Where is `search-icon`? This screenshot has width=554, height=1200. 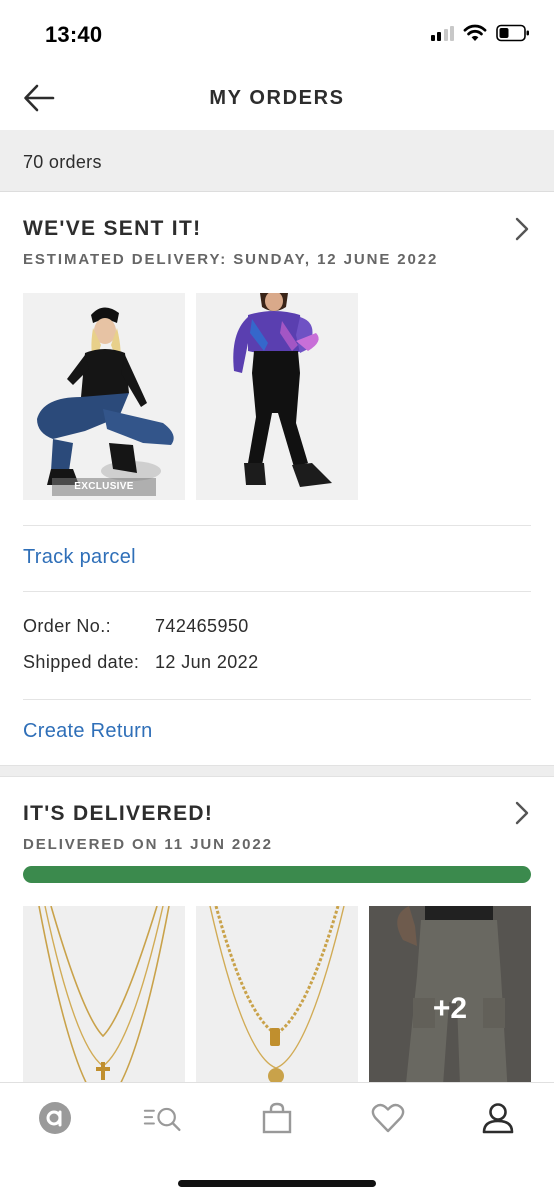 search-icon is located at coordinates (162, 1119).